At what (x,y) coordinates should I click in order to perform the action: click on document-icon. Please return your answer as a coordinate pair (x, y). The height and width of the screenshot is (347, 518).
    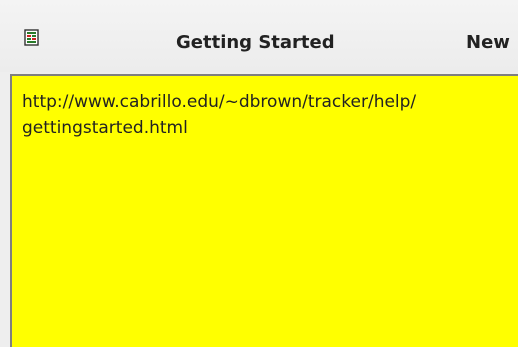
    Looking at the image, I should click on (32, 38).